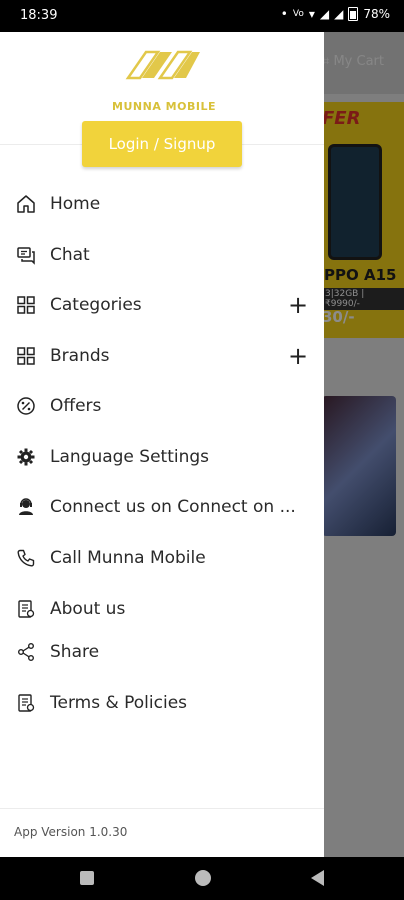  I want to click on system-navigation-bar, so click(202, 878).